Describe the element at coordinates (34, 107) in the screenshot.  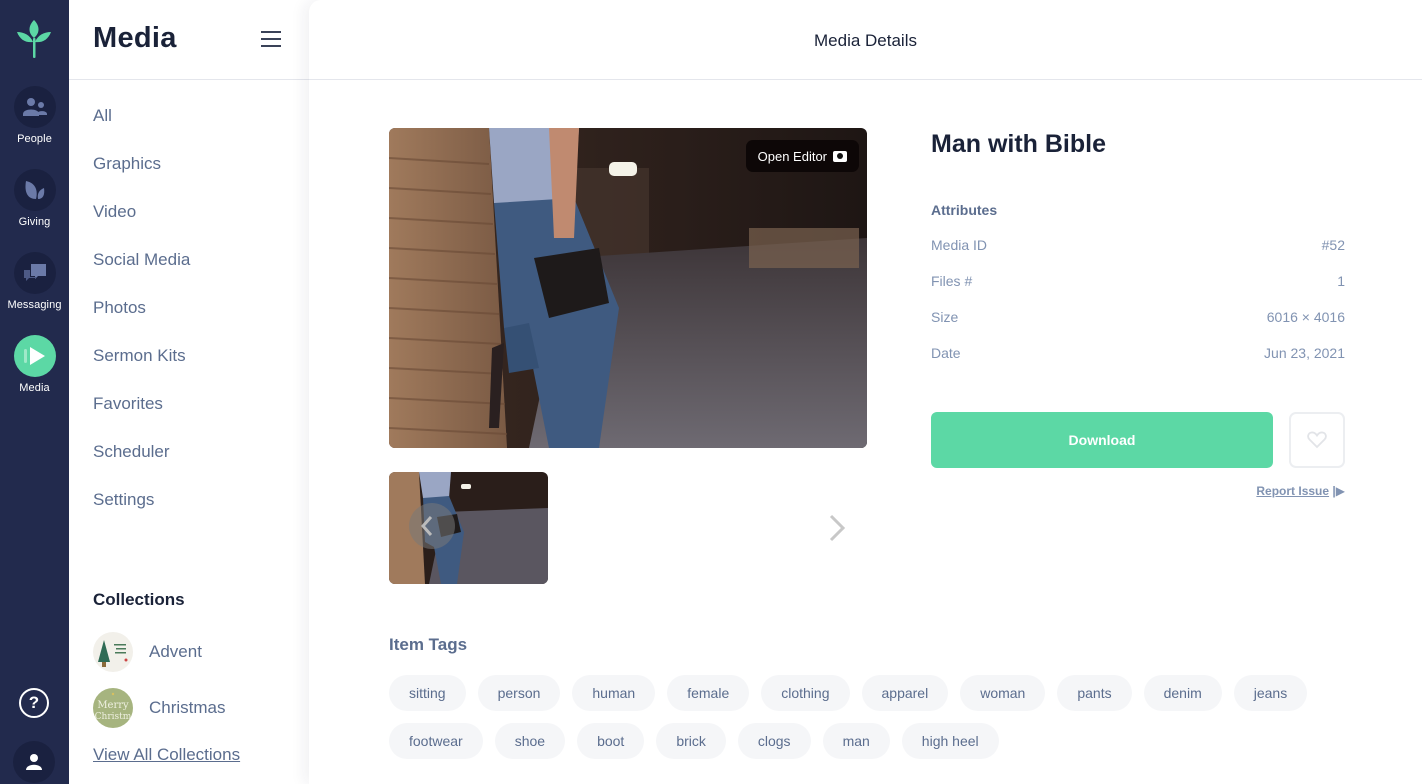
I see `people-icon` at that location.